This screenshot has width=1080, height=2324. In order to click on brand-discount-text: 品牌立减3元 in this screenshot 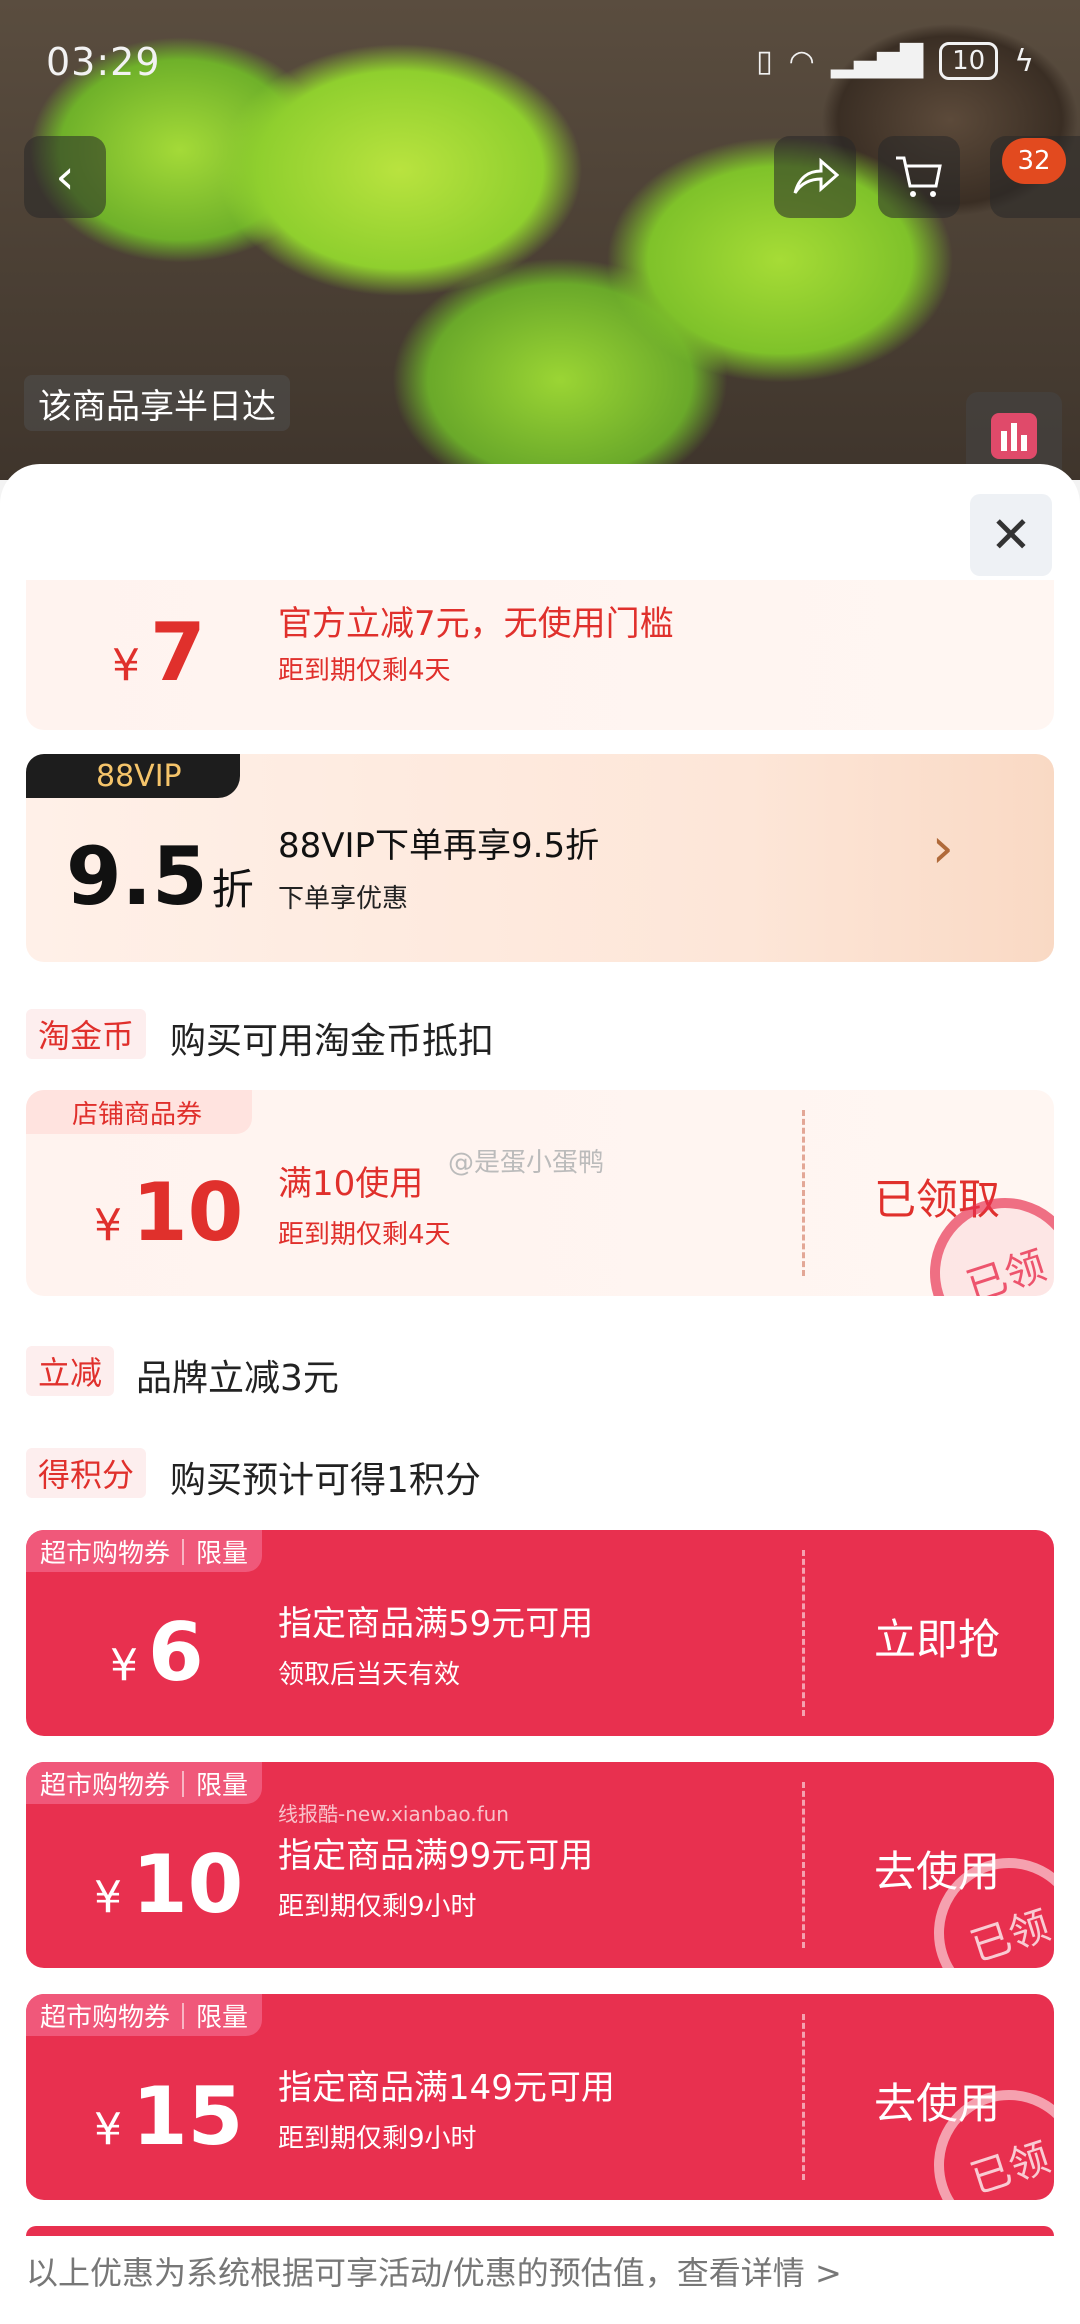, I will do `click(237, 1378)`.